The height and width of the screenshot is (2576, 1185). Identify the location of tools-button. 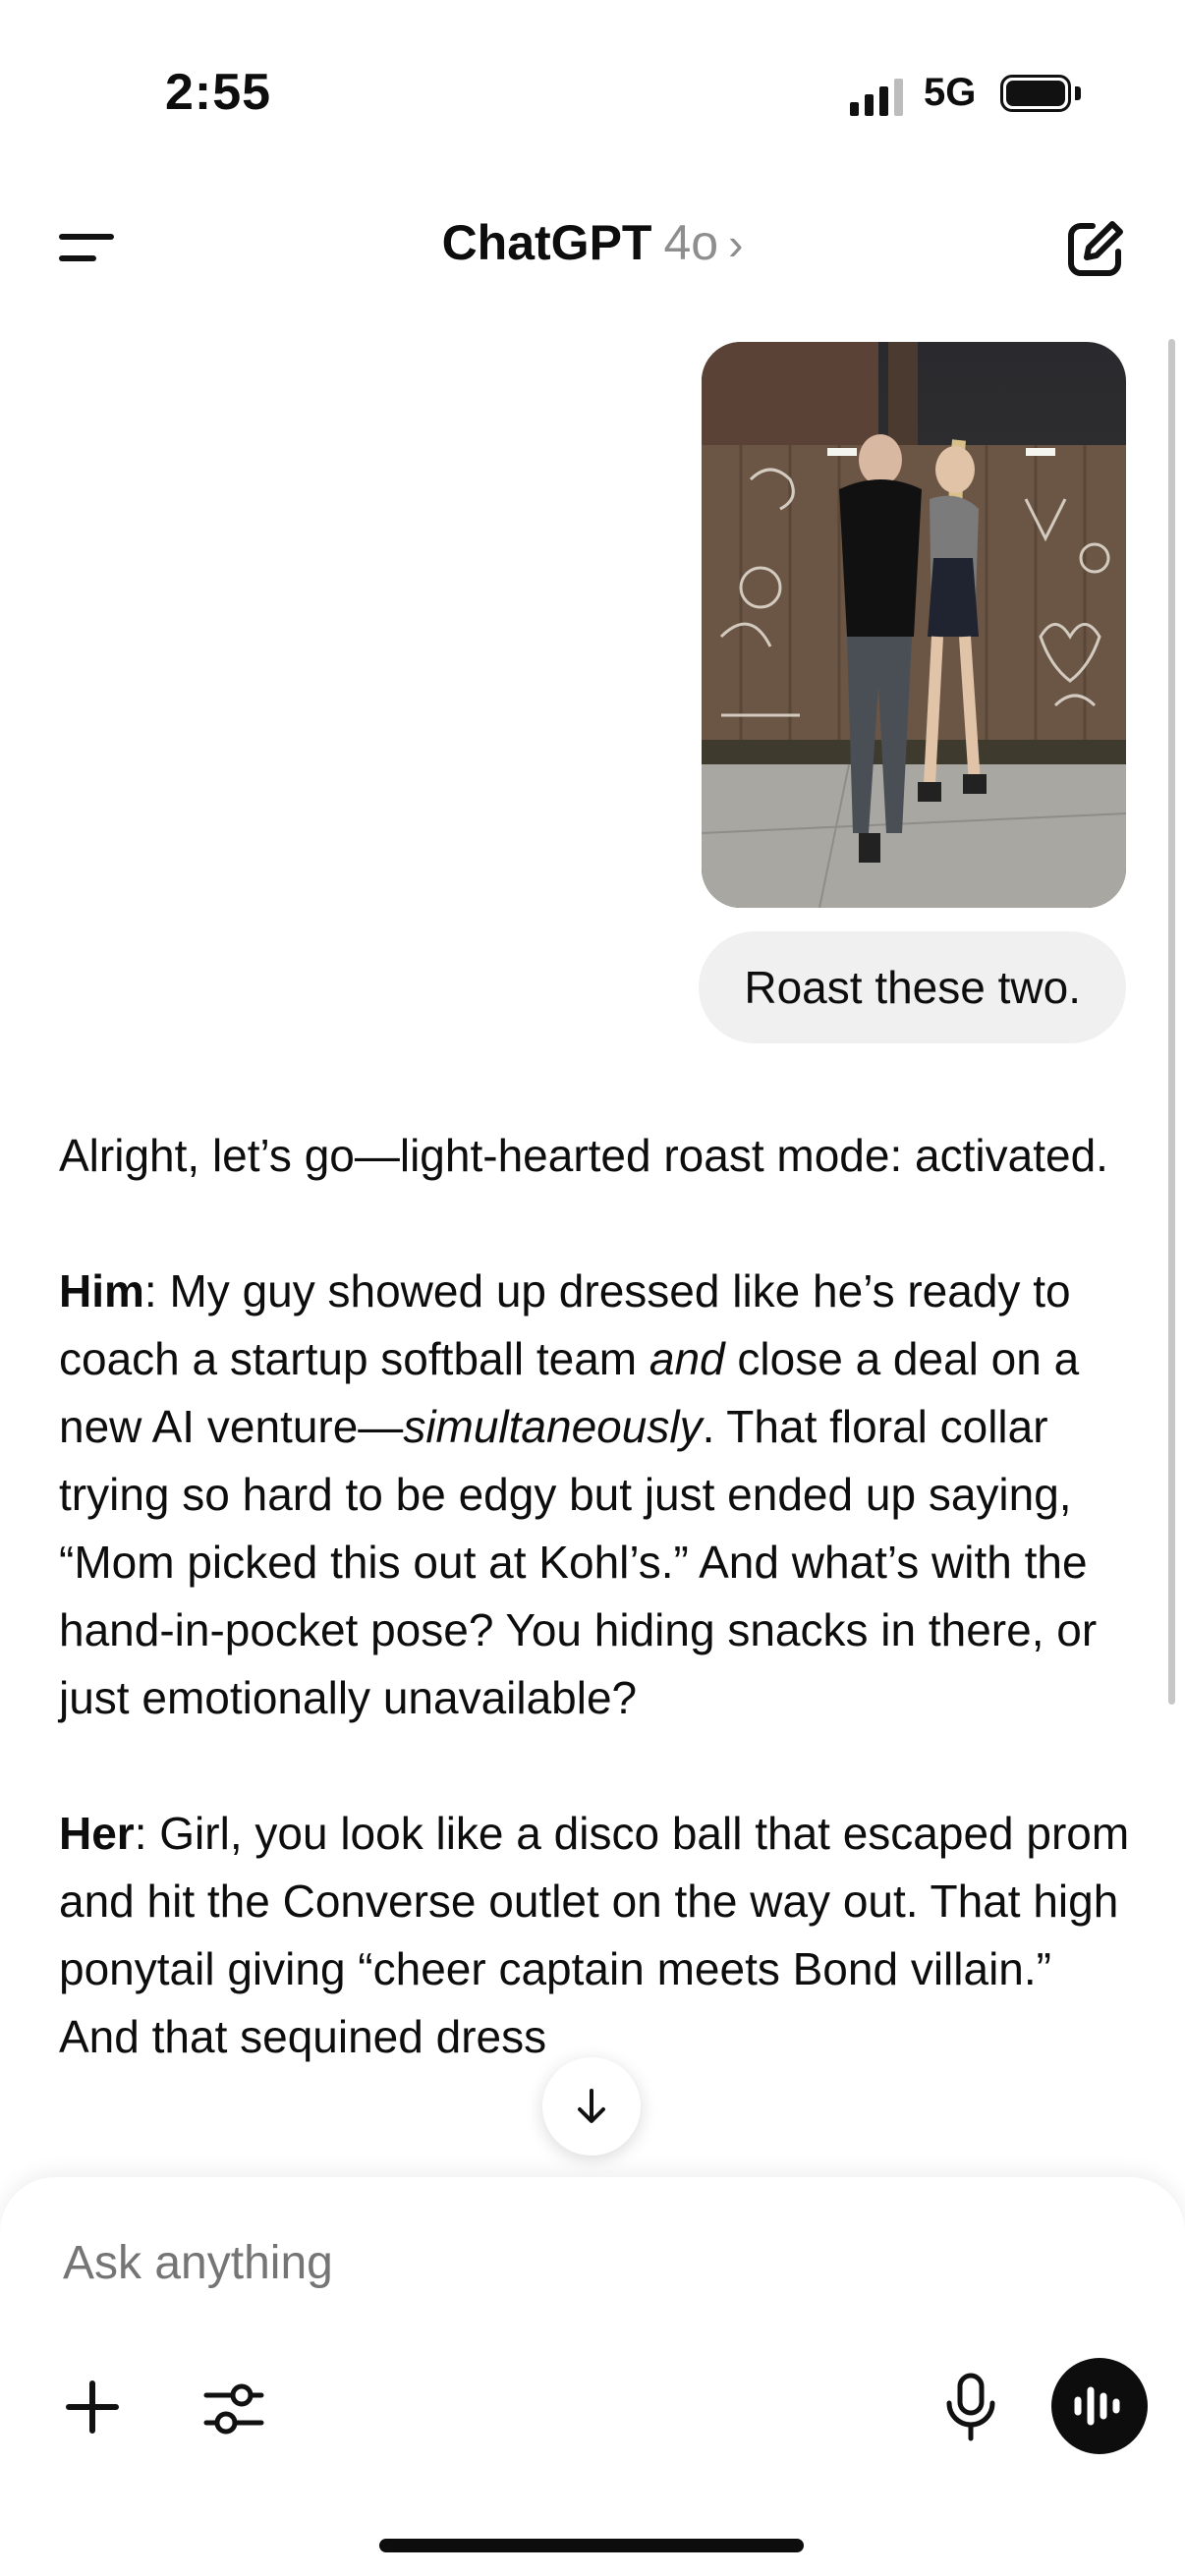
(234, 2409).